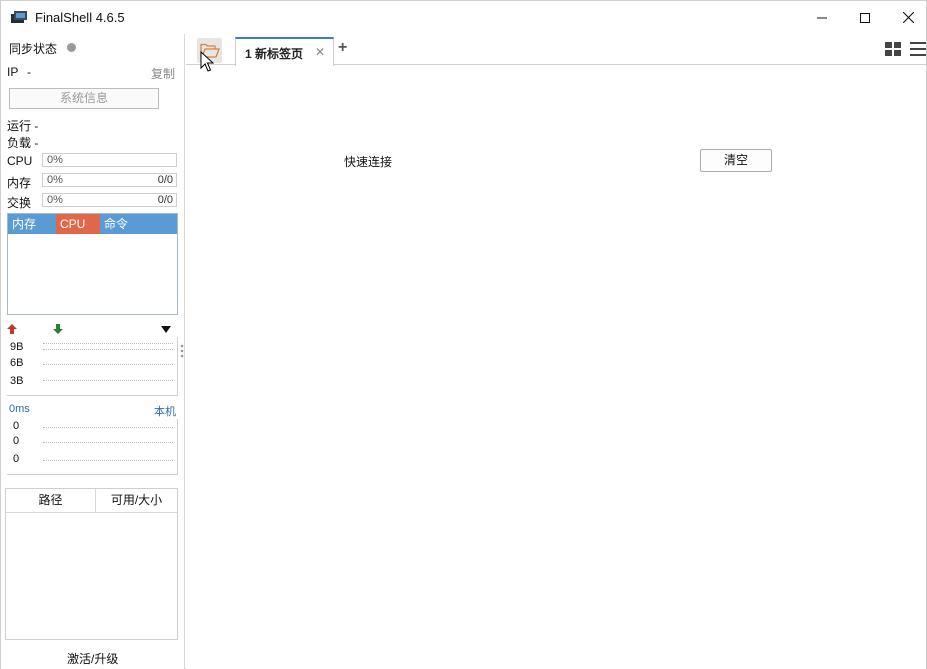 The image size is (927, 669). I want to click on ip-value: -, so click(29, 72).